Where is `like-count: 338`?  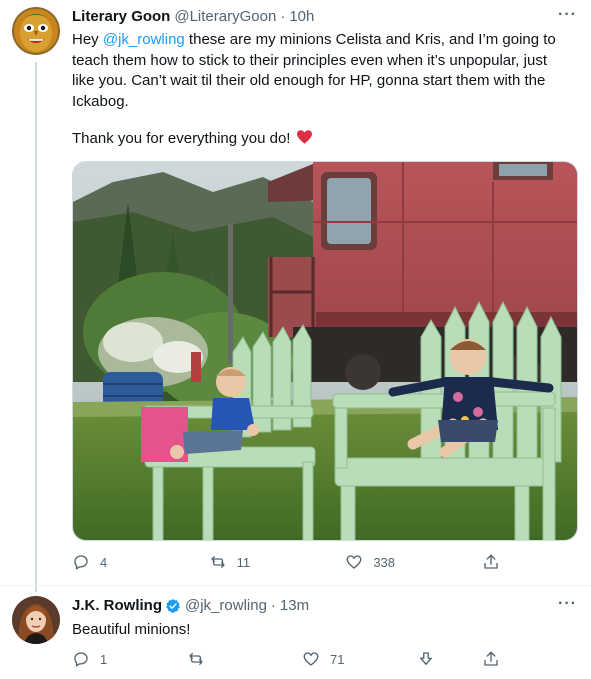
like-count: 338 is located at coordinates (384, 562).